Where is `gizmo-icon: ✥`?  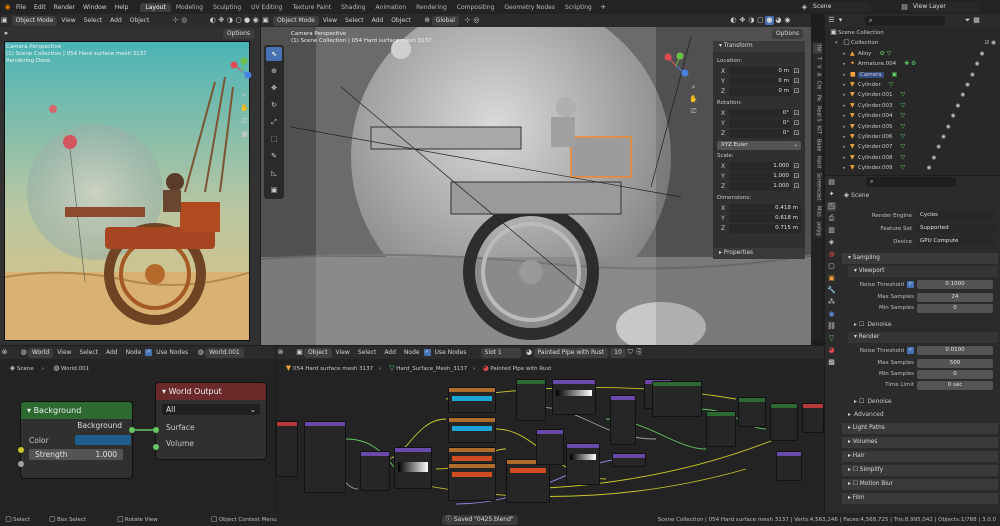
gizmo-icon: ✥ is located at coordinates (221, 20).